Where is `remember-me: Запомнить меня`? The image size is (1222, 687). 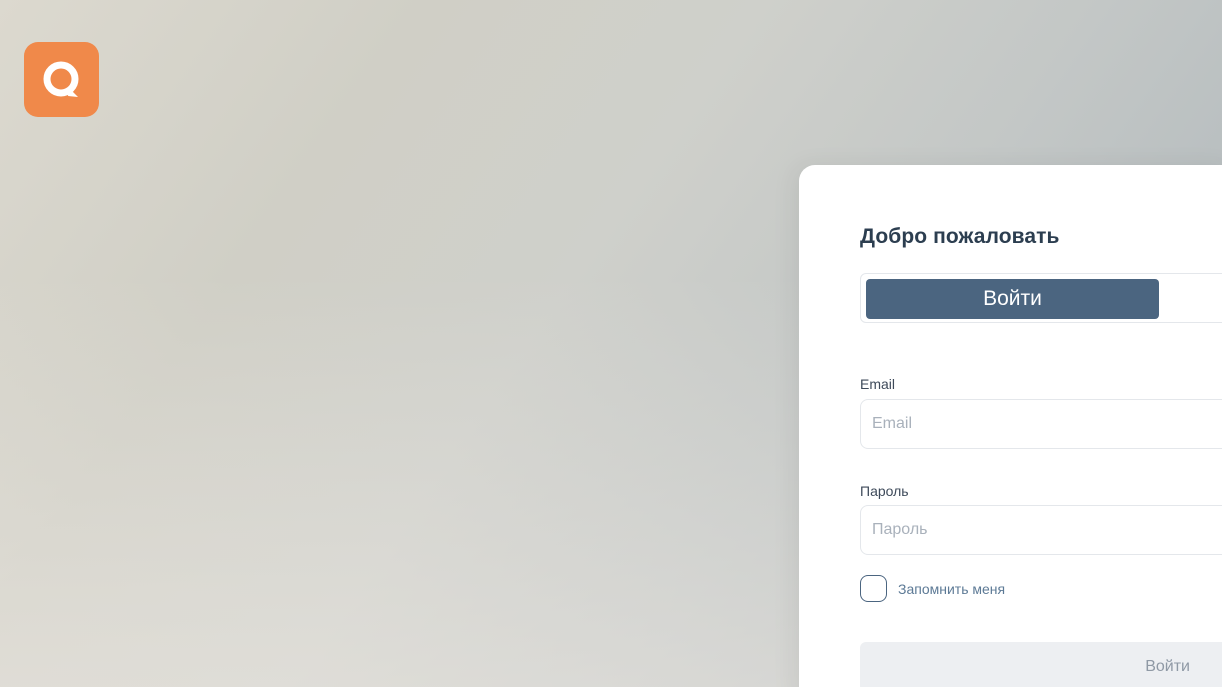
remember-me: Запомнить меня is located at coordinates (932, 588).